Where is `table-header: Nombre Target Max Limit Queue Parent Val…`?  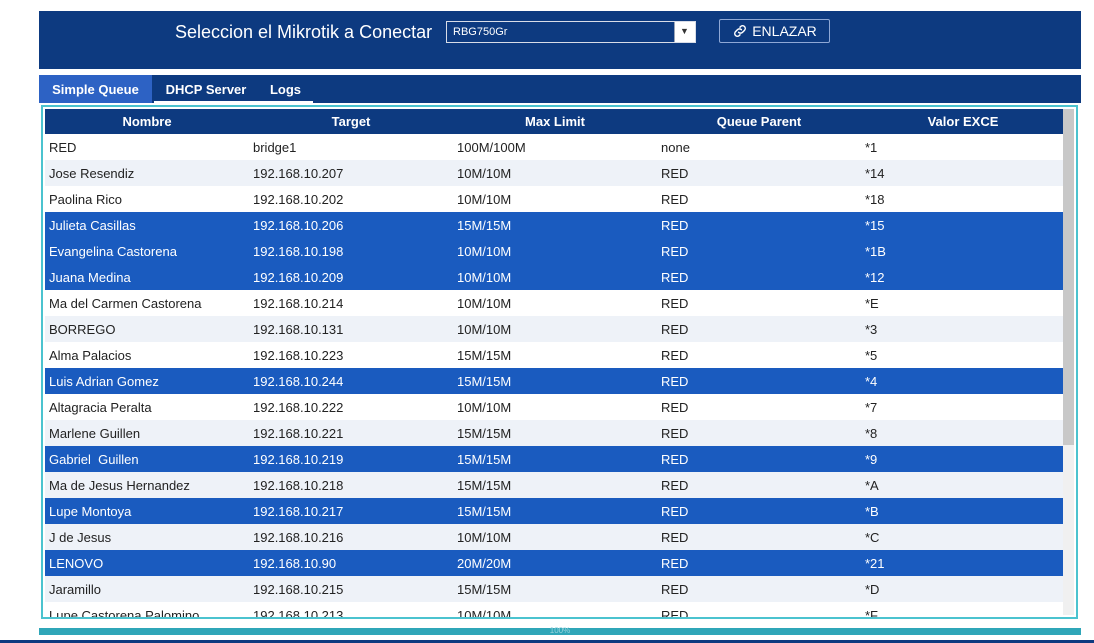 table-header: Nombre Target Max Limit Queue Parent Val… is located at coordinates (555, 121).